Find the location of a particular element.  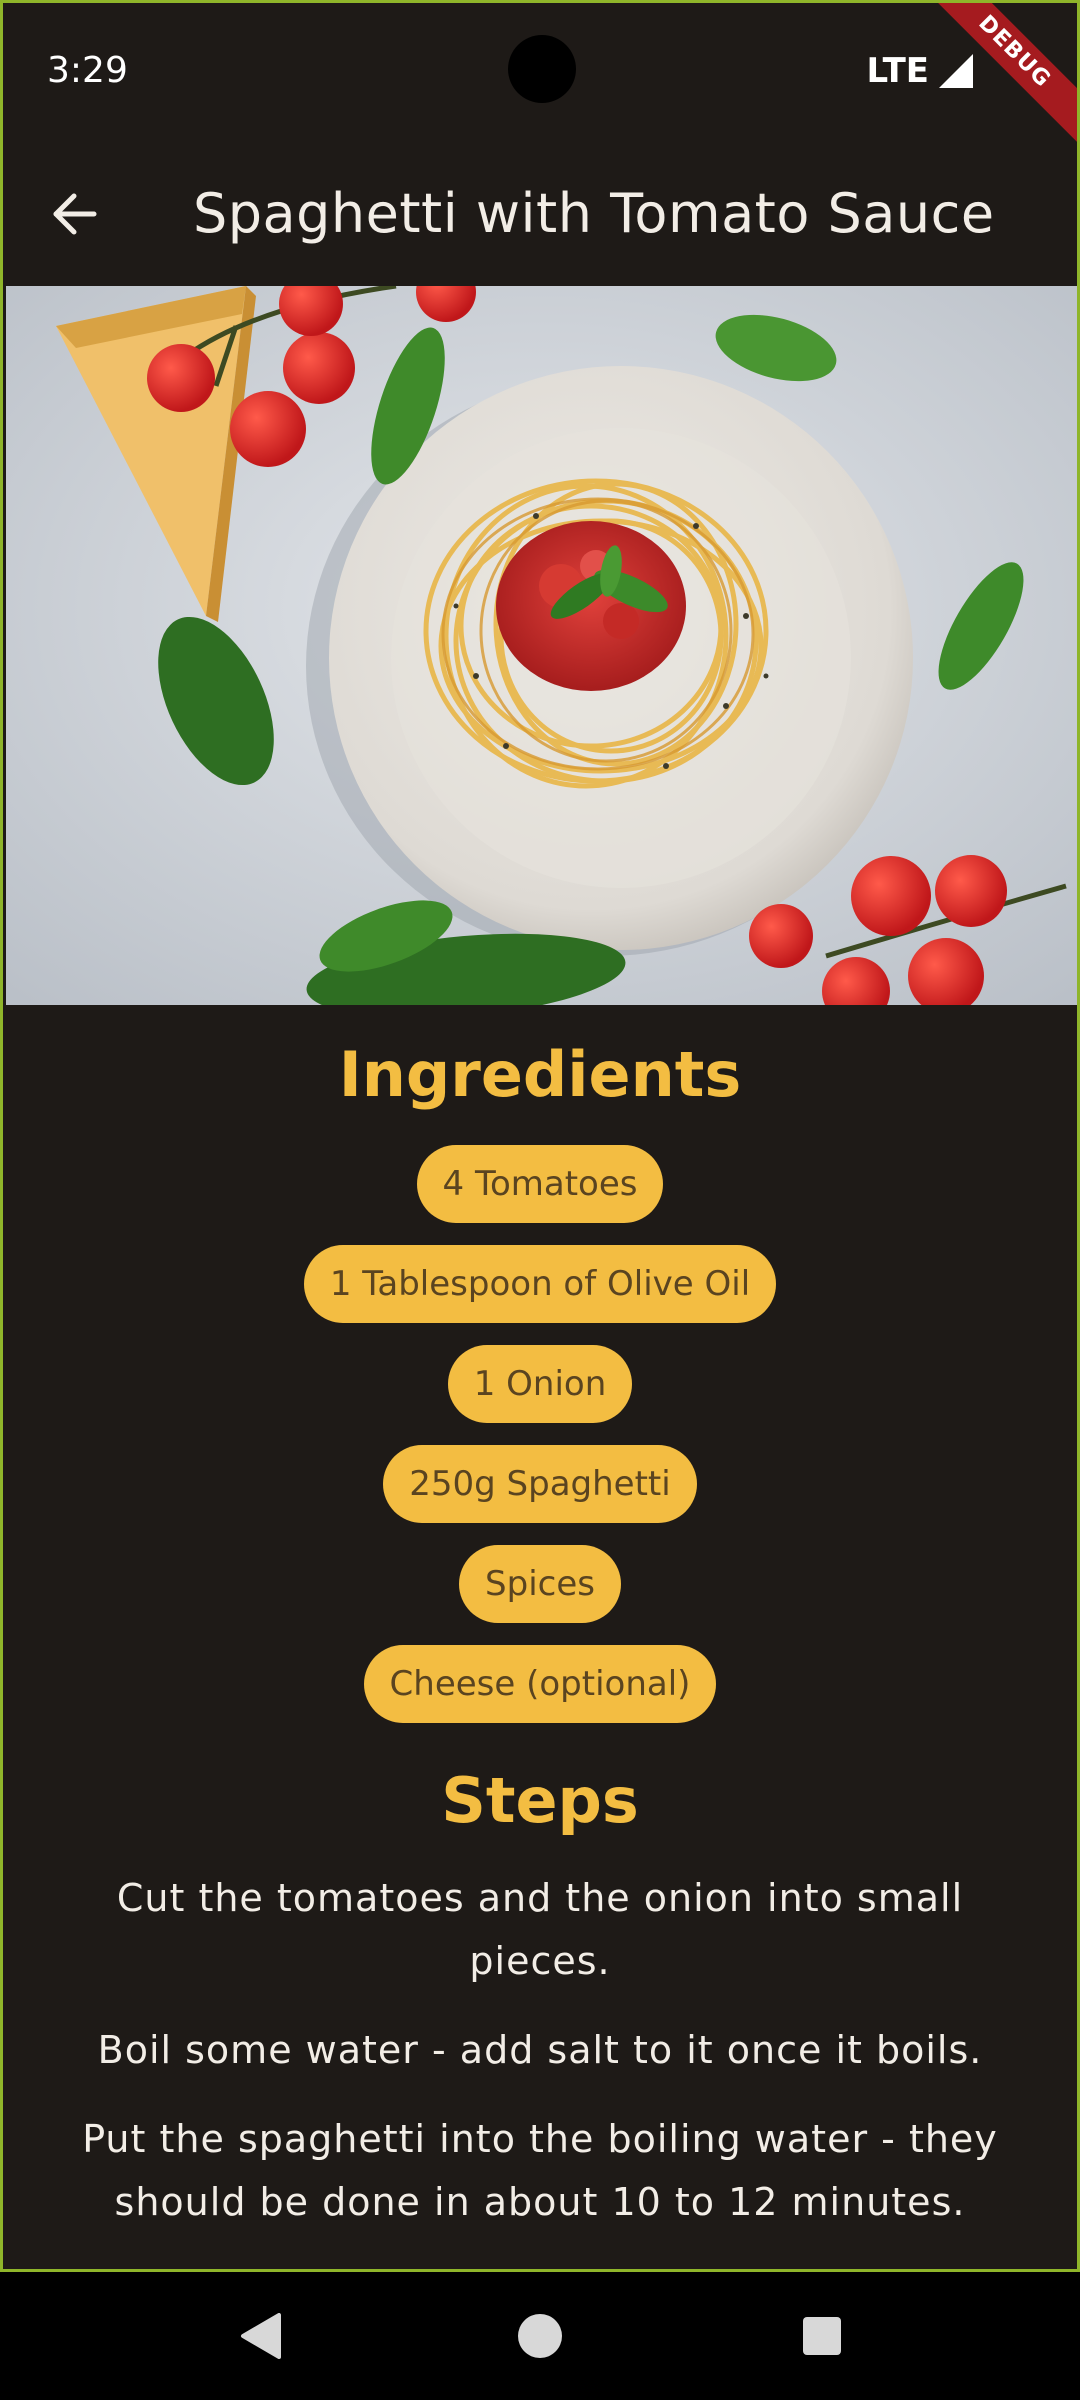

ingredient-chip: Spices is located at coordinates (540, 1584).